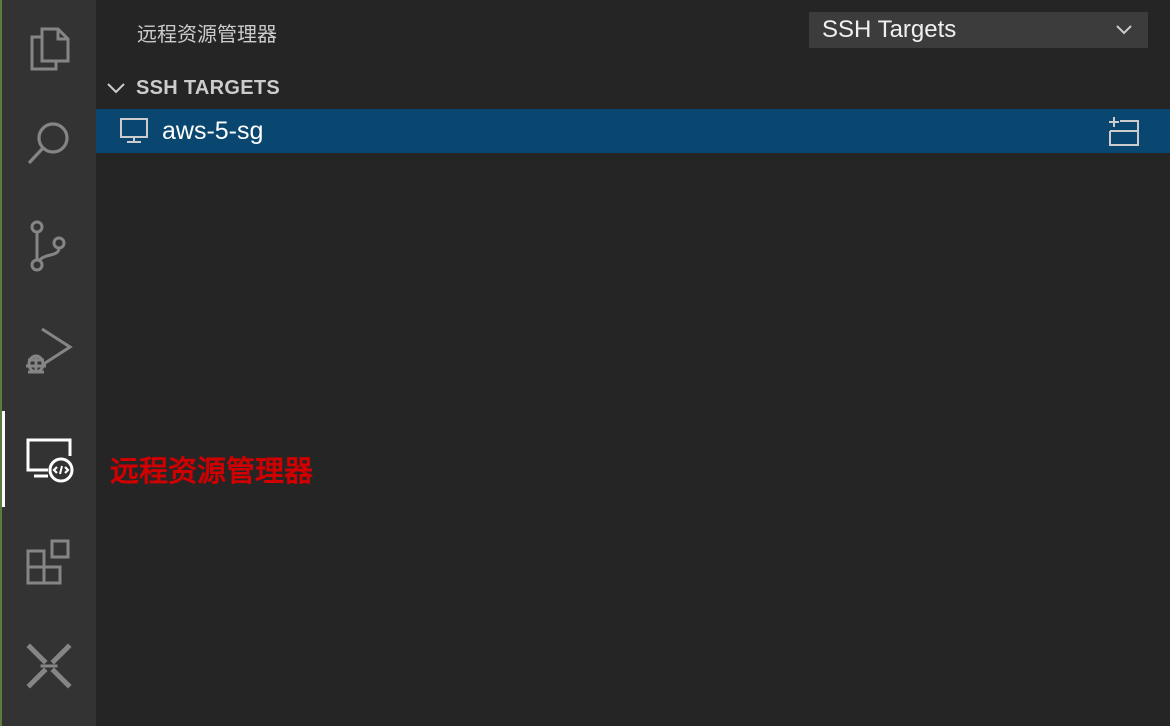 The height and width of the screenshot is (726, 1170). I want to click on tools-icon, so click(49, 666).